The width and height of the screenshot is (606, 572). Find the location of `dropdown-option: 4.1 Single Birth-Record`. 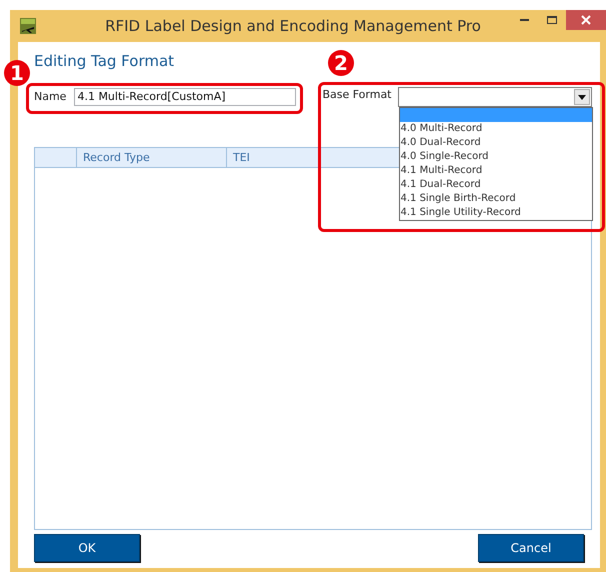

dropdown-option: 4.1 Single Birth-Record is located at coordinates (496, 199).